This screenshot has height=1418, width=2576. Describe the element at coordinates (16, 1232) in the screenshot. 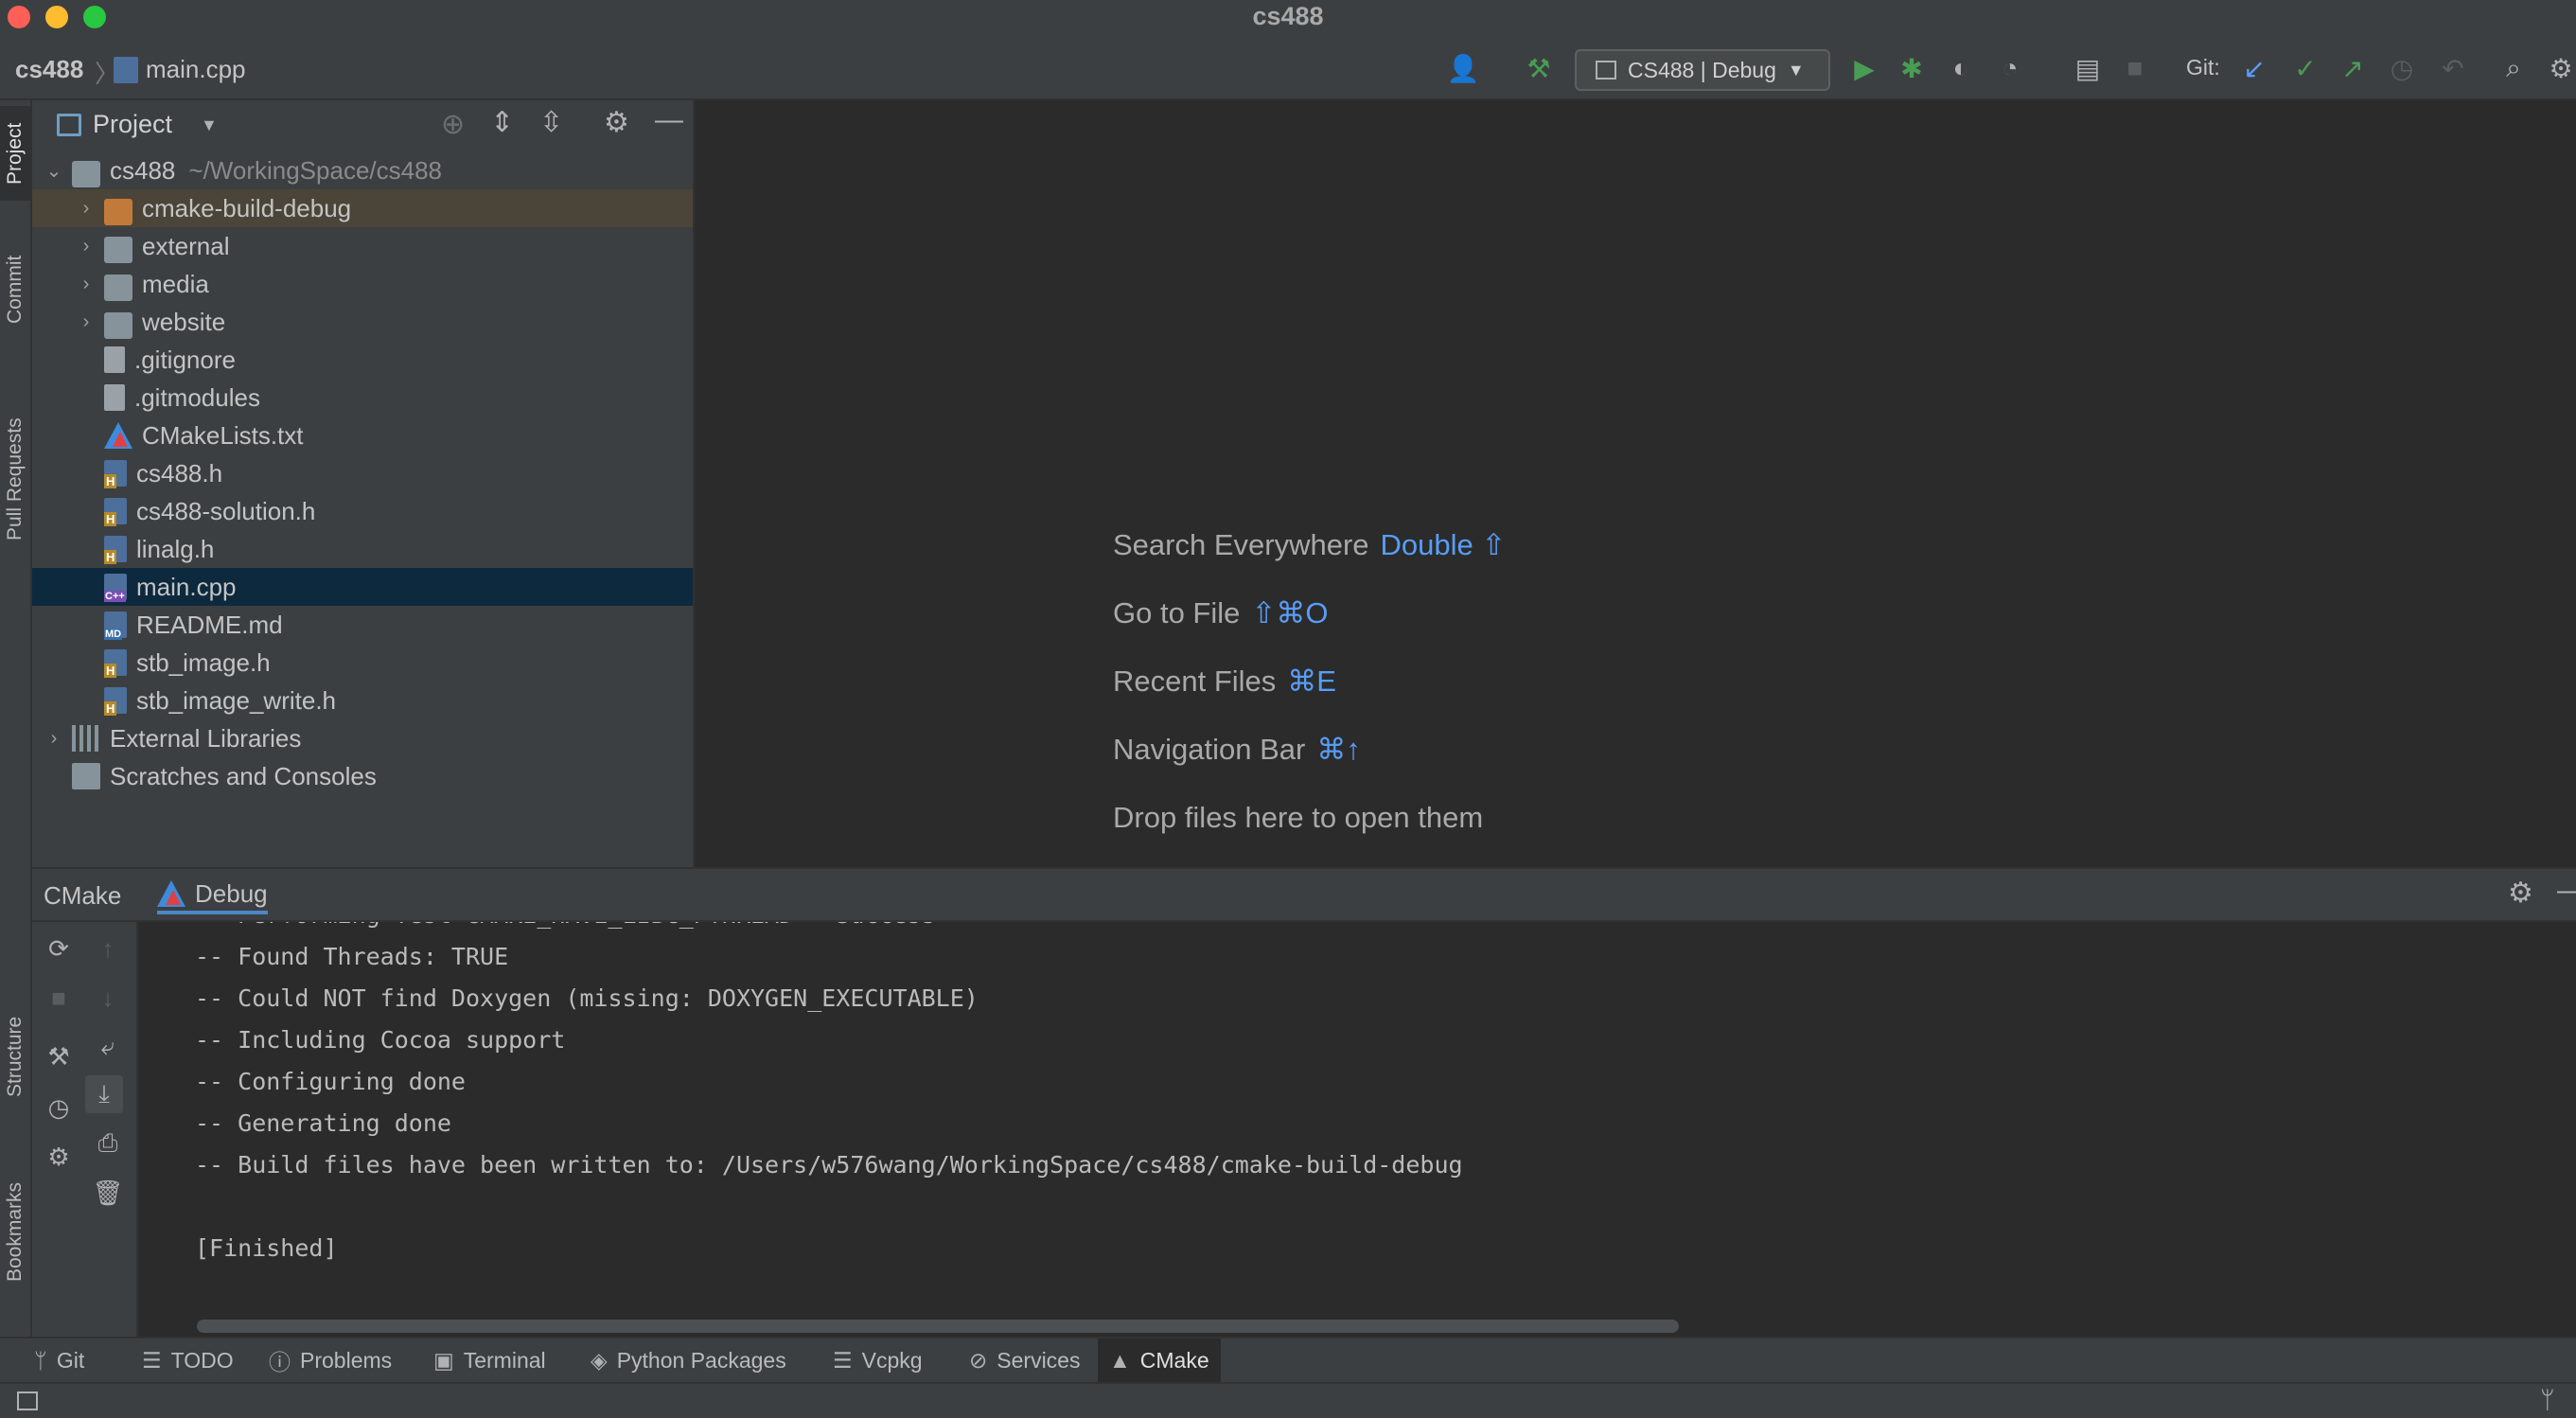

I see `tab-bookmarks: Bookmarks` at that location.